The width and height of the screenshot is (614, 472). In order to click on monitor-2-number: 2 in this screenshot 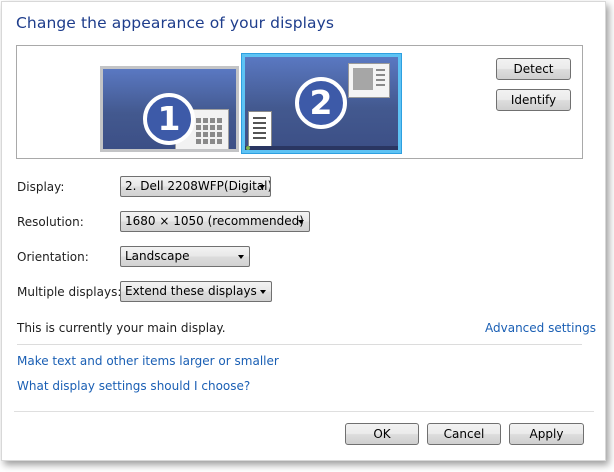, I will do `click(321, 103)`.